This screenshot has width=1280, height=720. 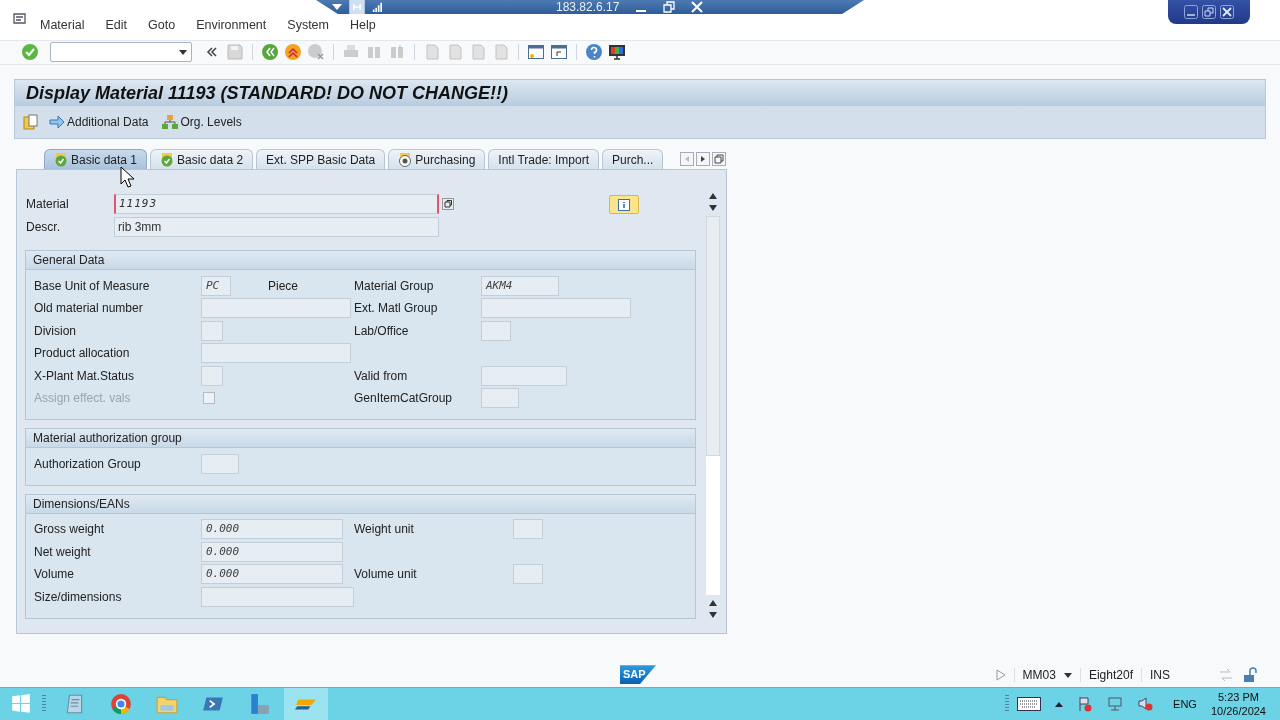 I want to click on menu-item: Material, so click(x=62, y=21).